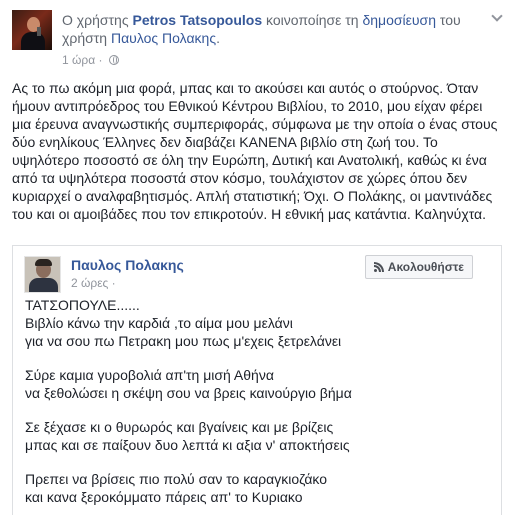  What do you see at coordinates (149, 375) in the screenshot?
I see `poem-line: Σύρε καμια γυροβολιά απ'τη μισή Αθήνα` at bounding box center [149, 375].